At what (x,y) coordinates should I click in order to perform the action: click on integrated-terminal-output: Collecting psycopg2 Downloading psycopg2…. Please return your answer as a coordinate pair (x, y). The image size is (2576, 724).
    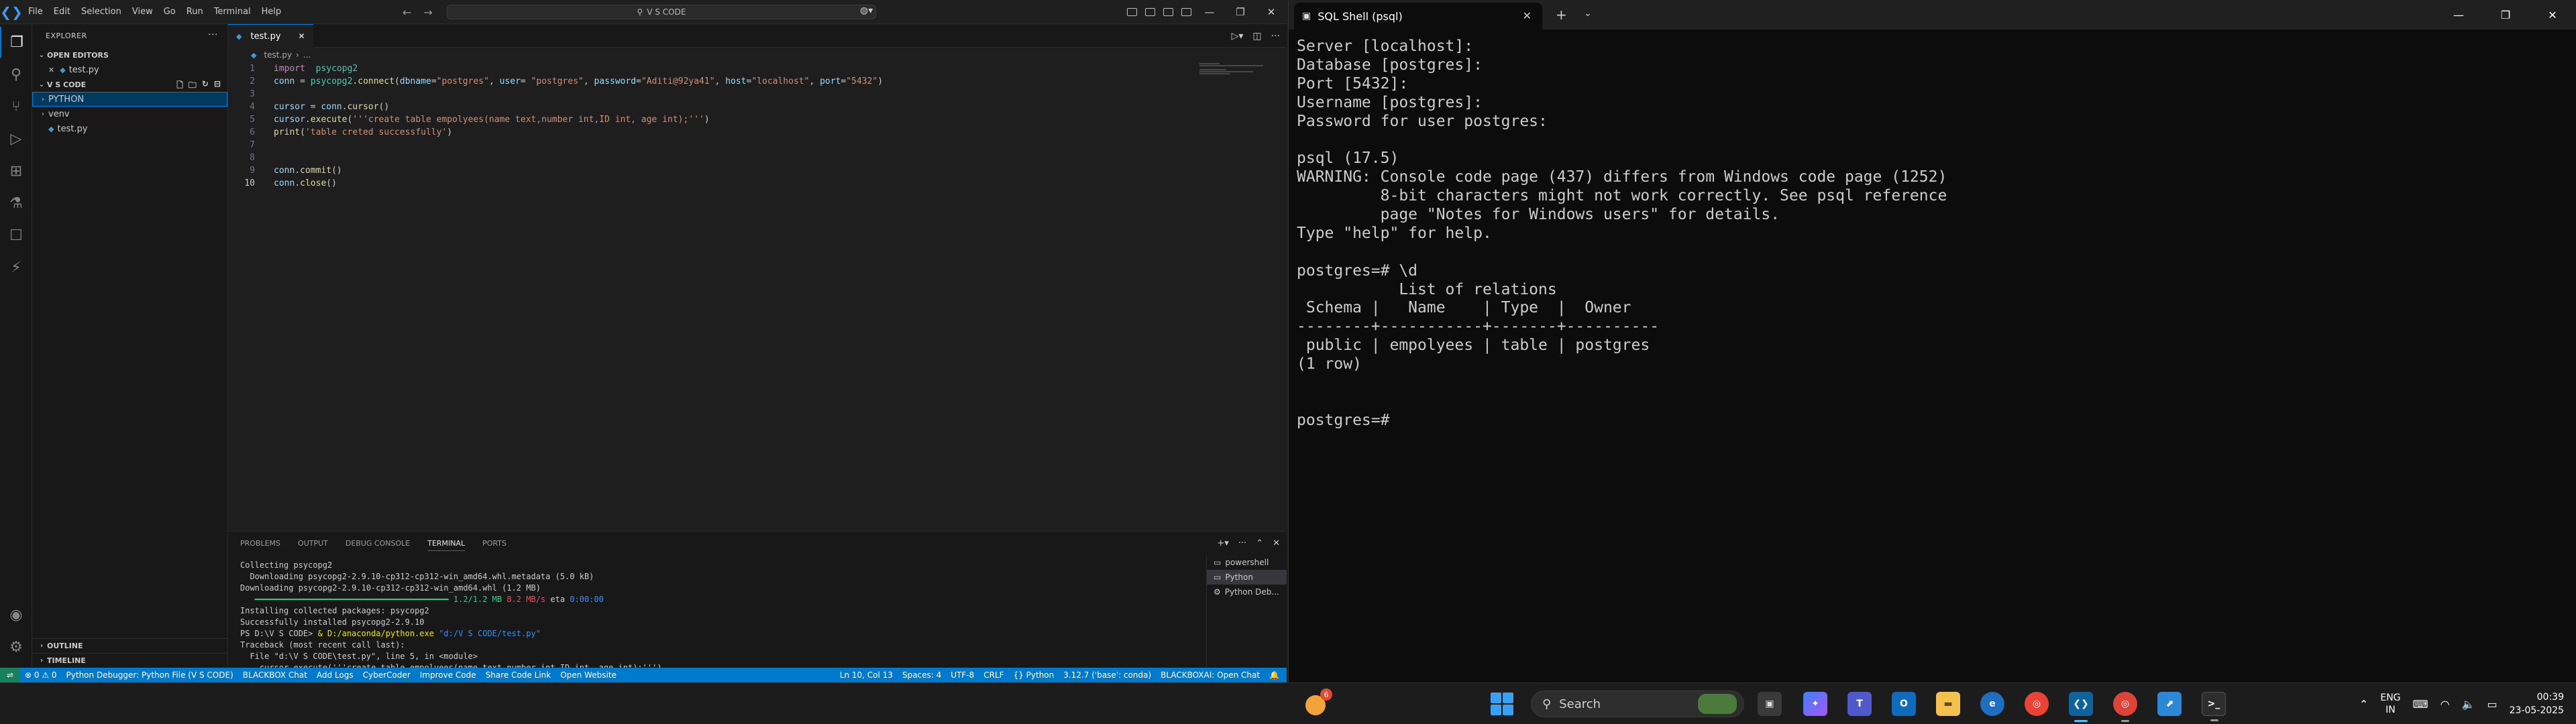
    Looking at the image, I should click on (716, 621).